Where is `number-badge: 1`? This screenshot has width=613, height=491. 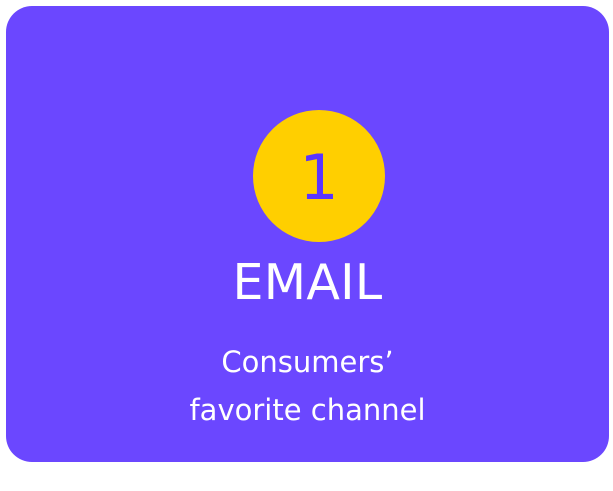
number-badge: 1 is located at coordinates (319, 176).